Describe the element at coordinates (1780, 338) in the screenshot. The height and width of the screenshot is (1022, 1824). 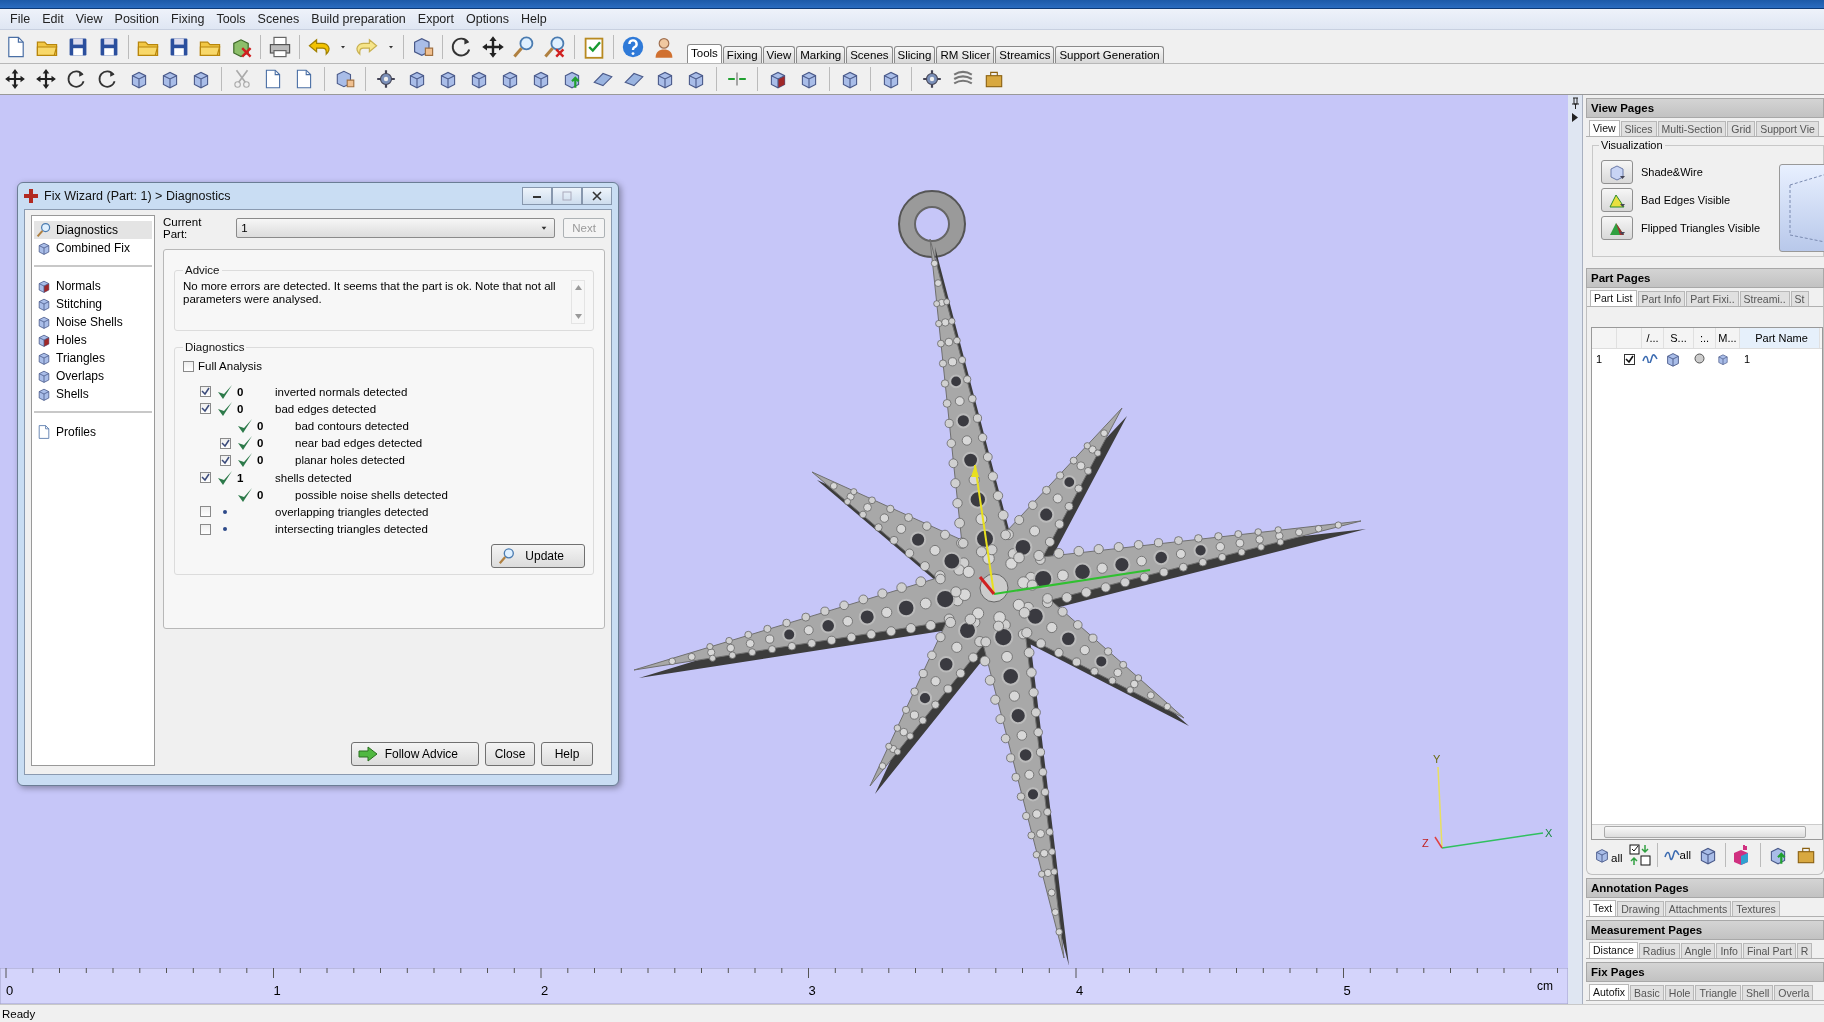
I see `column-header: Part Name` at that location.